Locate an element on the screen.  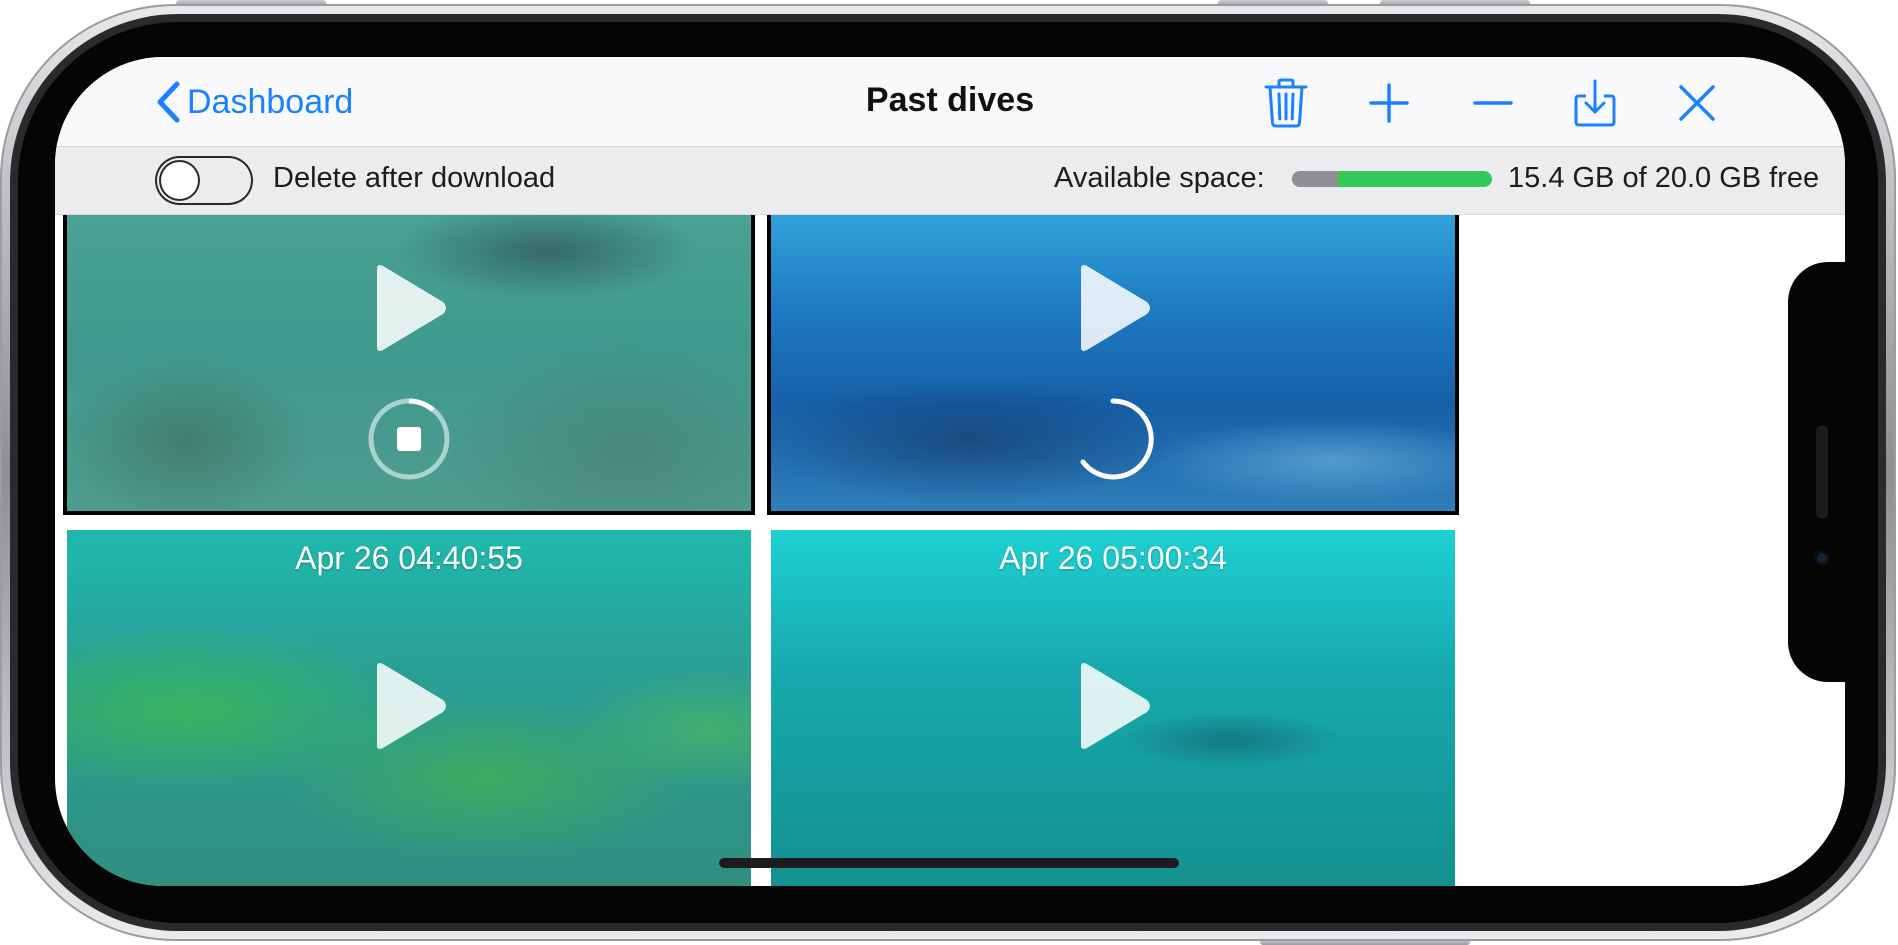
video-tile: Apr 26 04:40:55 is located at coordinates (409, 708).